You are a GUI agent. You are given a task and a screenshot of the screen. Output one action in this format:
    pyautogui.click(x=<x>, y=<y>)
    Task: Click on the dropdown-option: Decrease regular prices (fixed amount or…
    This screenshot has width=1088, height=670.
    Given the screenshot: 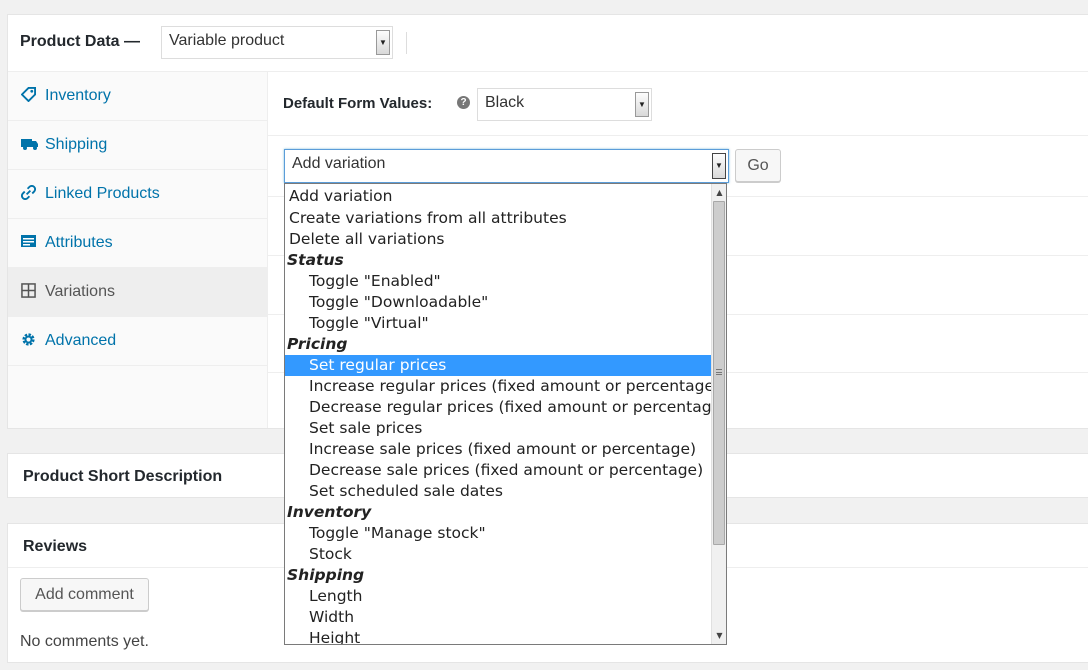 What is the action you would take?
    pyautogui.click(x=499, y=407)
    